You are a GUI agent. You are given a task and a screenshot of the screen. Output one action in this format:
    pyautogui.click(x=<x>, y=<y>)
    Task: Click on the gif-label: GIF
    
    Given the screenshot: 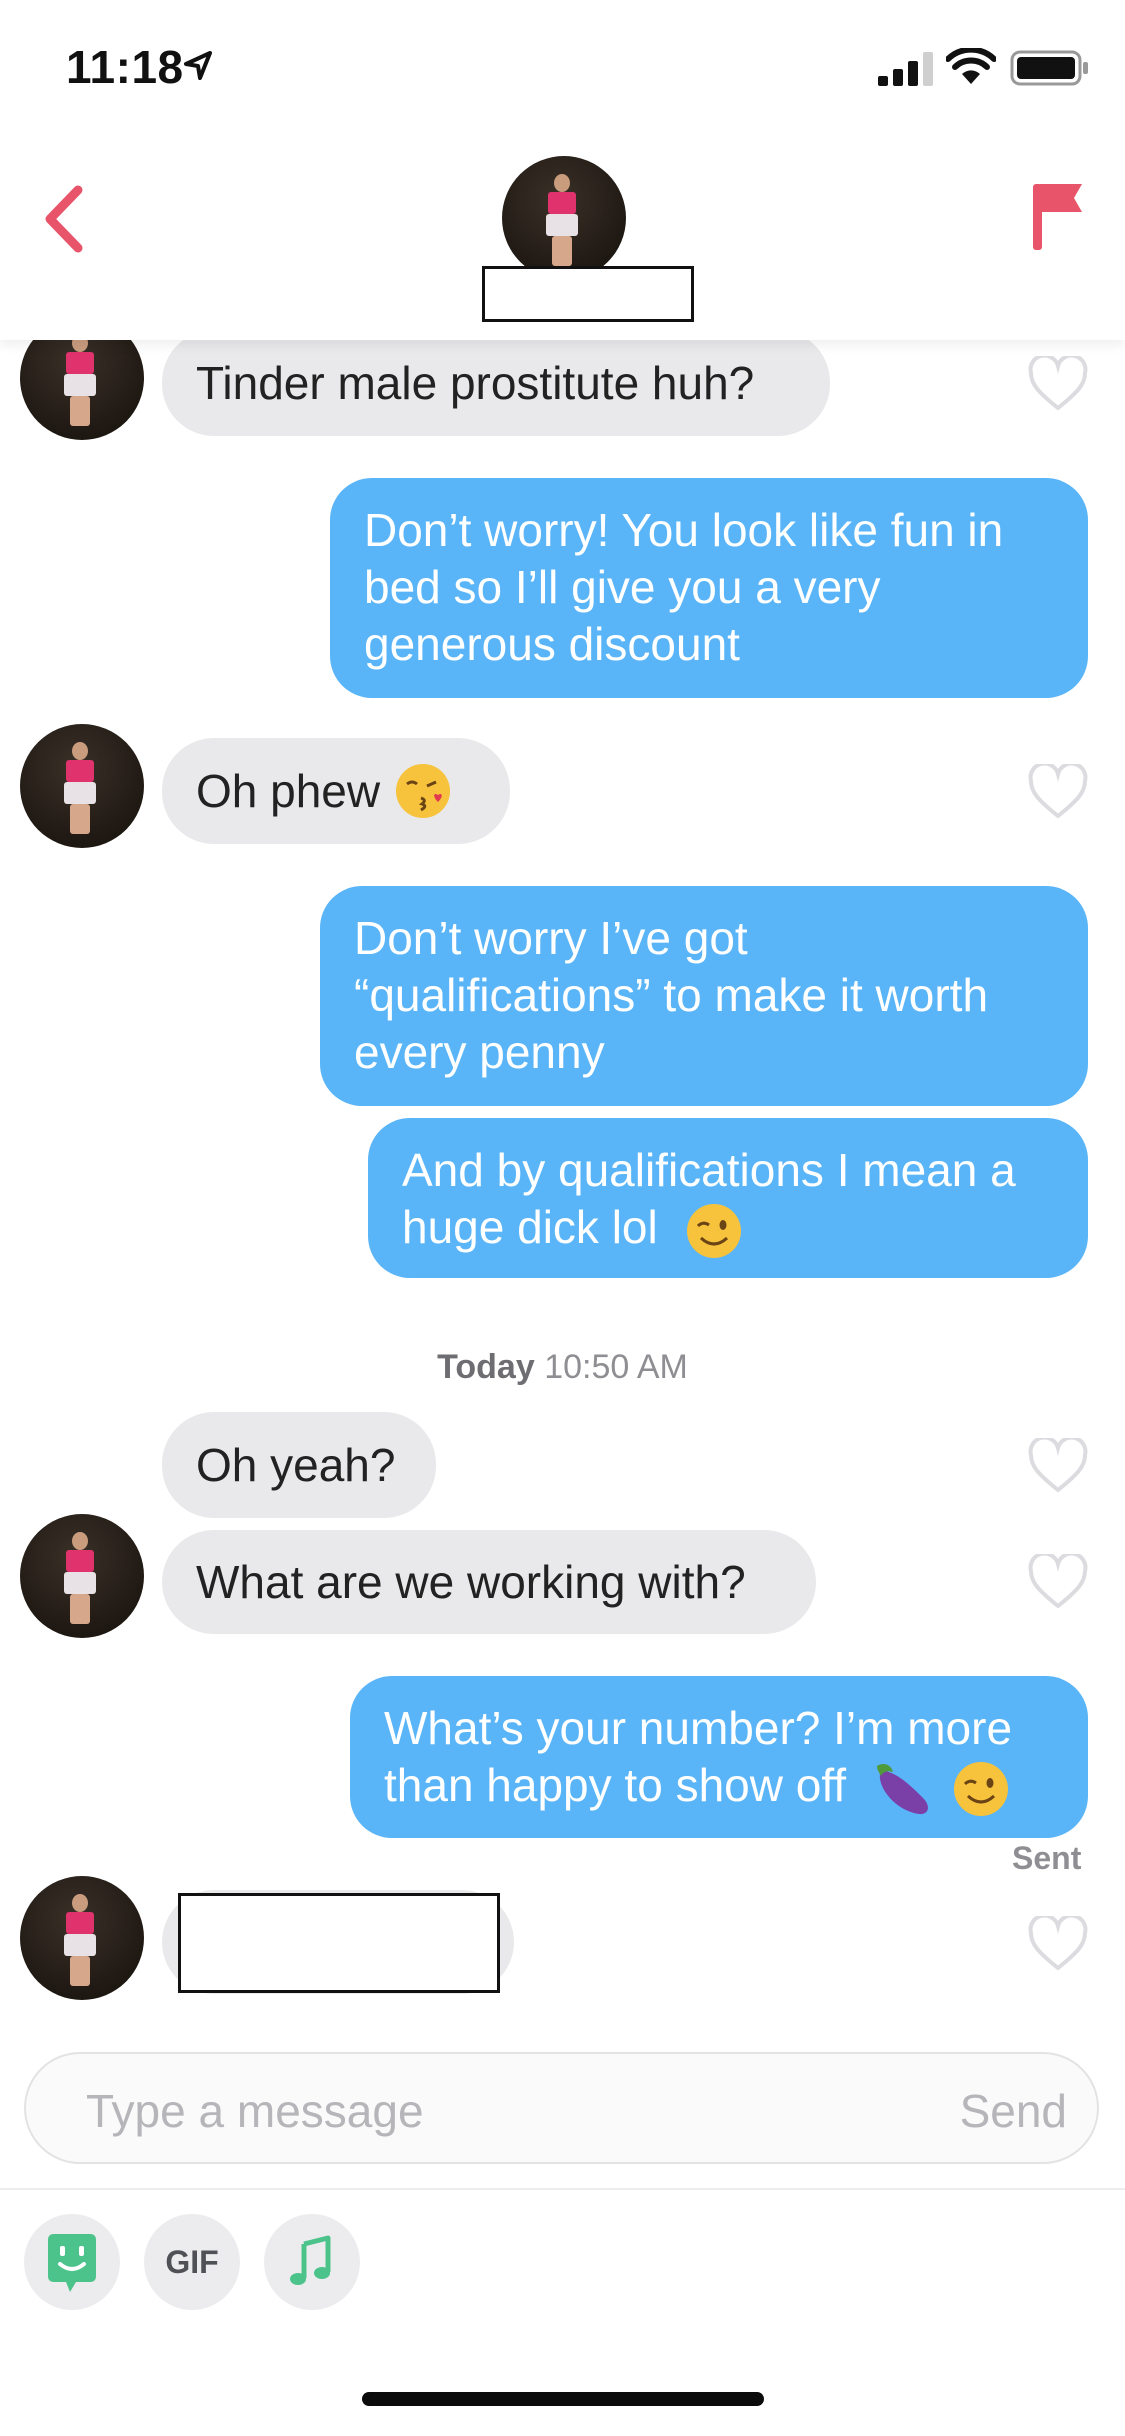 What is the action you would take?
    pyautogui.click(x=192, y=2262)
    